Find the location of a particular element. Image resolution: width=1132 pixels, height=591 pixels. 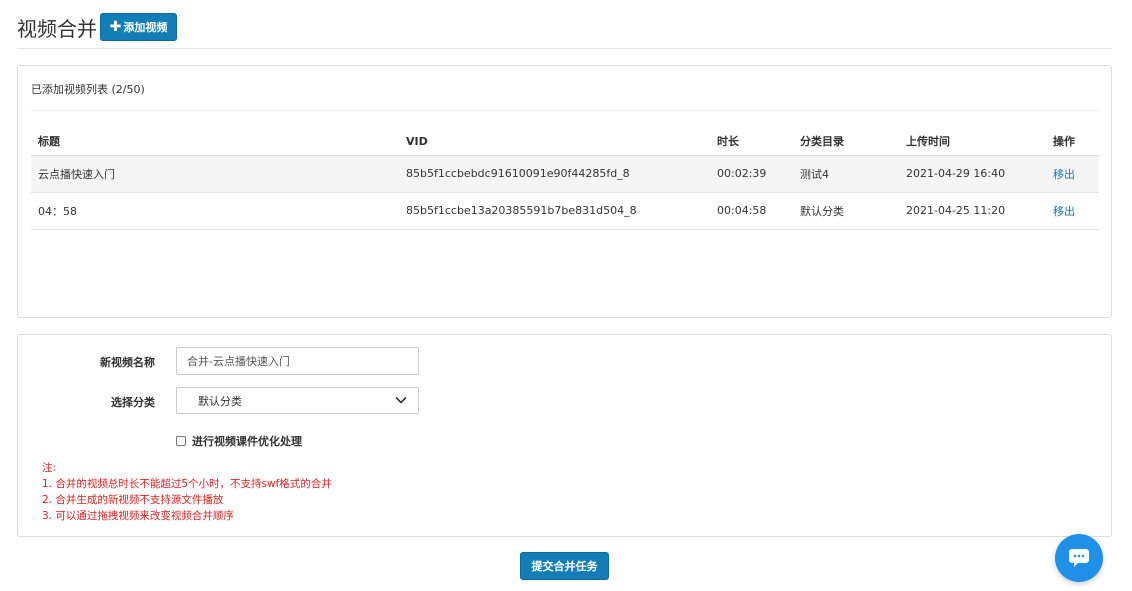

video-upload-time: 2021-04-29 16:40 is located at coordinates (972, 174).